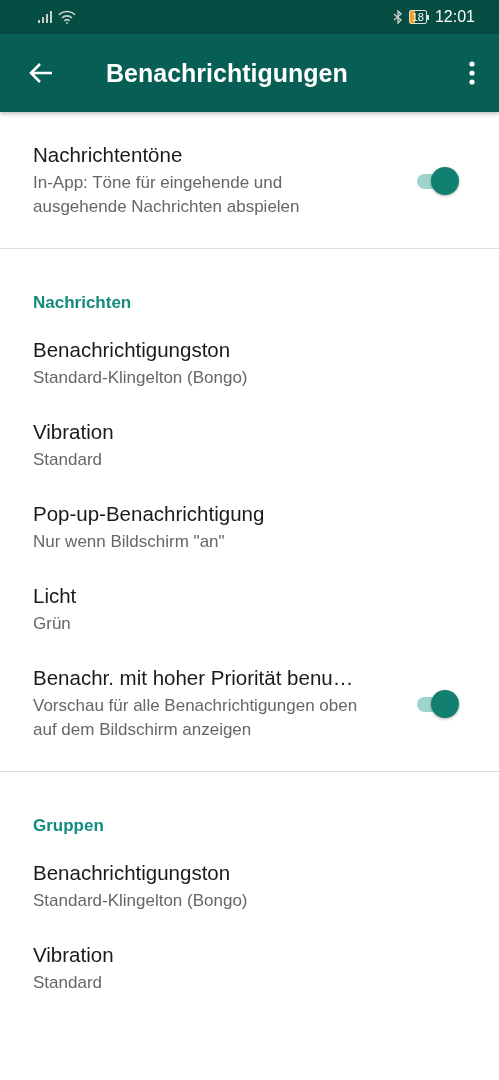 This screenshot has height=1080, width=499. Describe the element at coordinates (227, 73) in the screenshot. I see `screen-title: Benachrichtigungen` at that location.